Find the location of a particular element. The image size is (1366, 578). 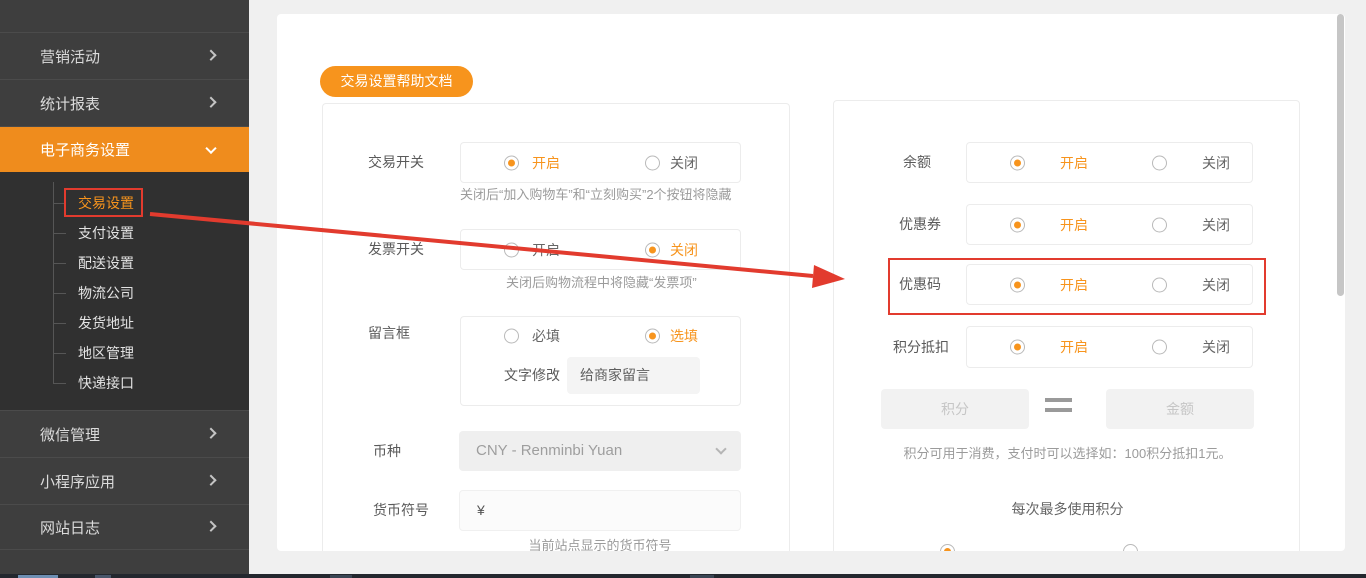

sidebar-item-payment-settings: 支付设置 is located at coordinates (106, 233).